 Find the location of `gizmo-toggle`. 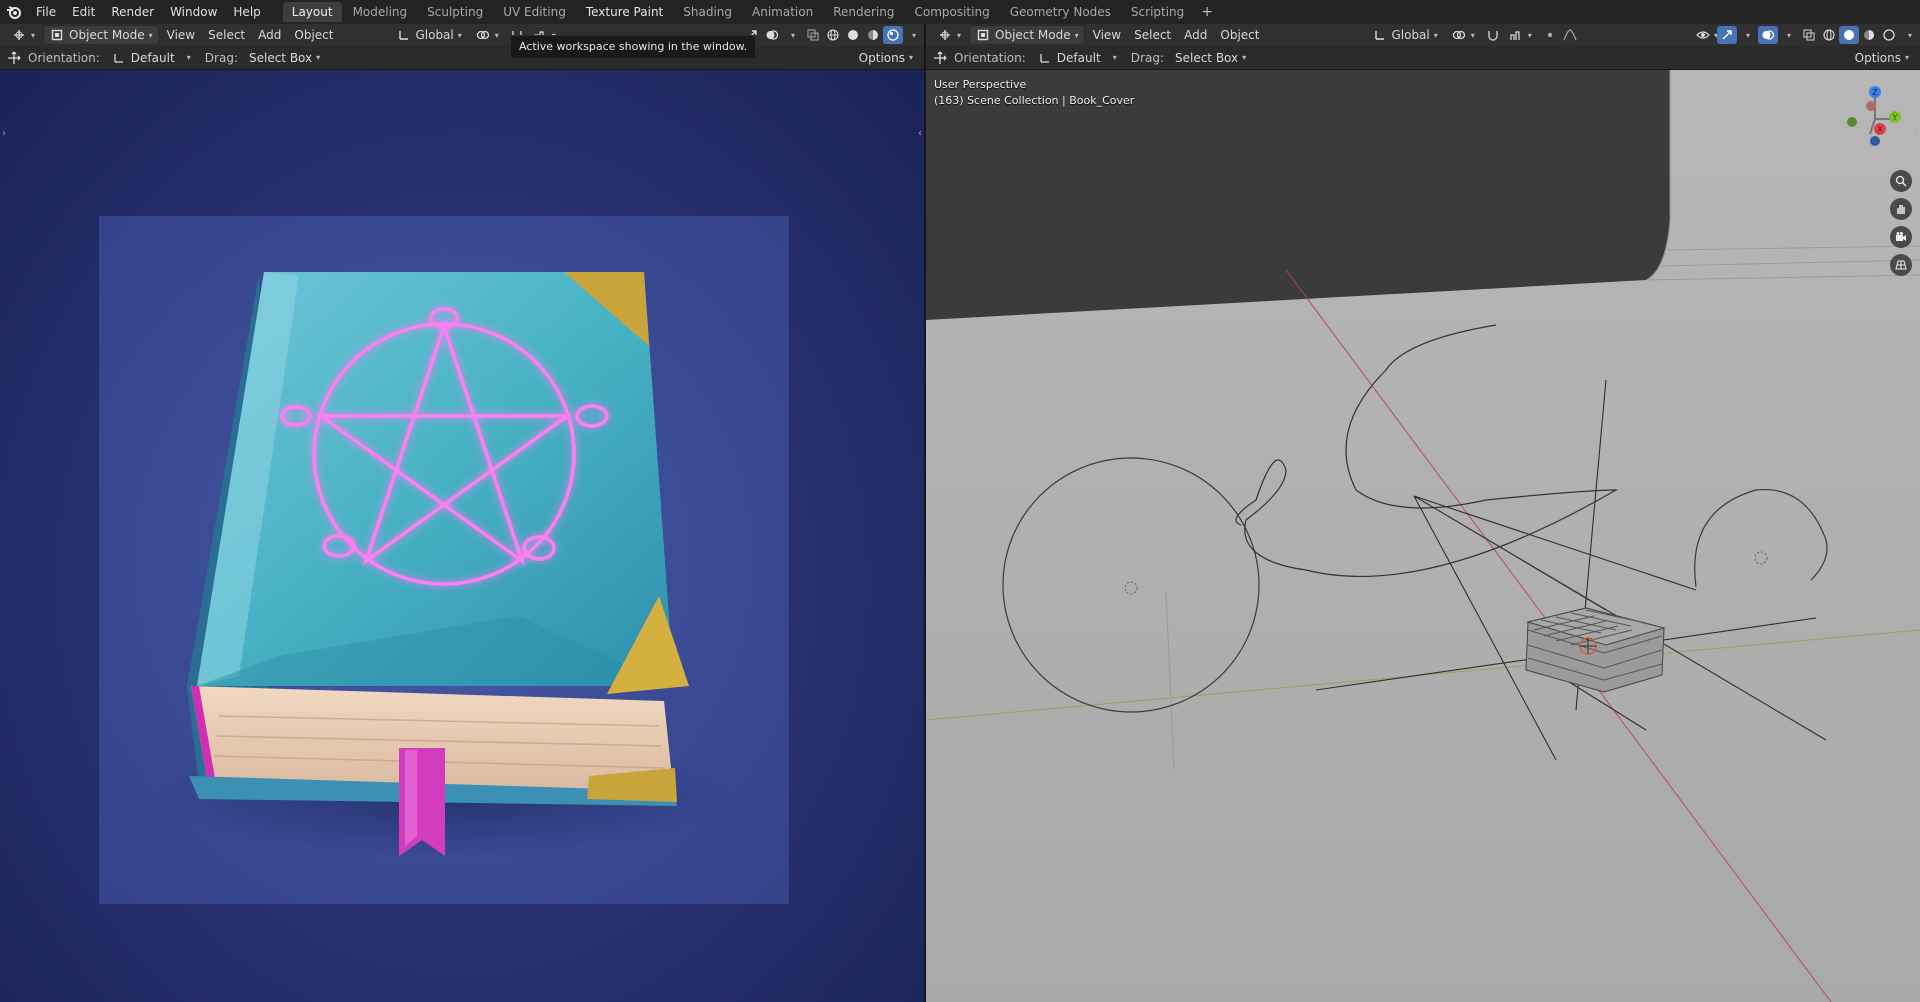

gizmo-toggle is located at coordinates (1726, 35).